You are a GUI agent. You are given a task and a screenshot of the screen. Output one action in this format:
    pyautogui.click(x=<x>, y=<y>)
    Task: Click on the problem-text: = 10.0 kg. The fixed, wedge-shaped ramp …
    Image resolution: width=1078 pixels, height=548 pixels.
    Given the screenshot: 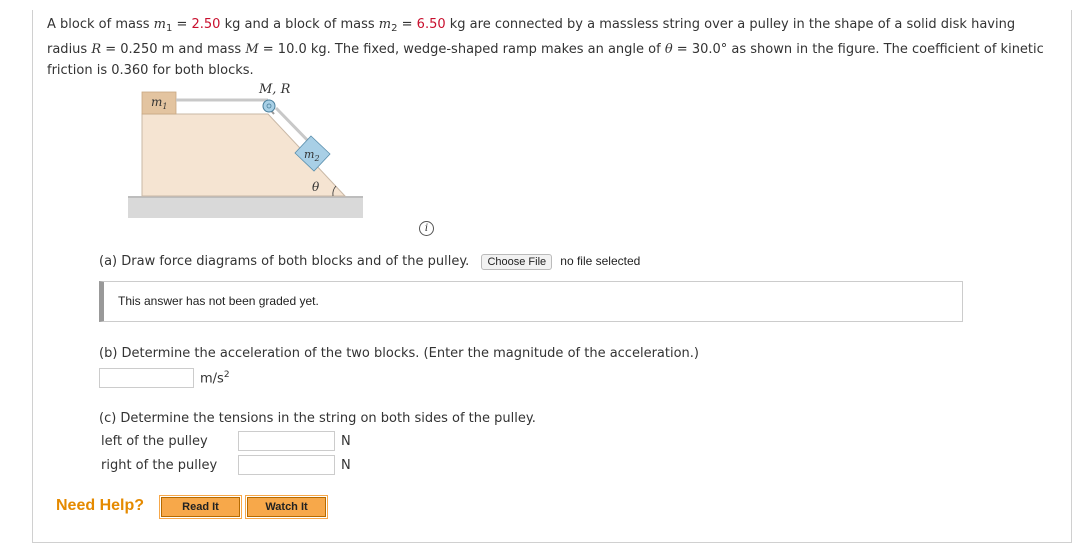 What is the action you would take?
    pyautogui.click(x=461, y=49)
    